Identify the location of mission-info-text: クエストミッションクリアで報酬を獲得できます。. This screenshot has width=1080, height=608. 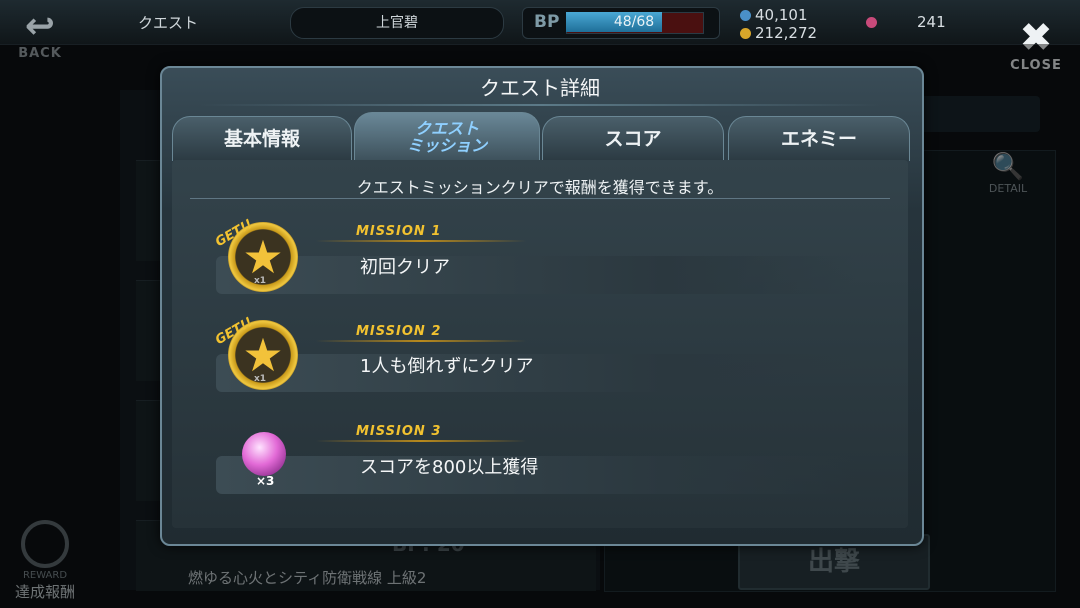
(540, 187).